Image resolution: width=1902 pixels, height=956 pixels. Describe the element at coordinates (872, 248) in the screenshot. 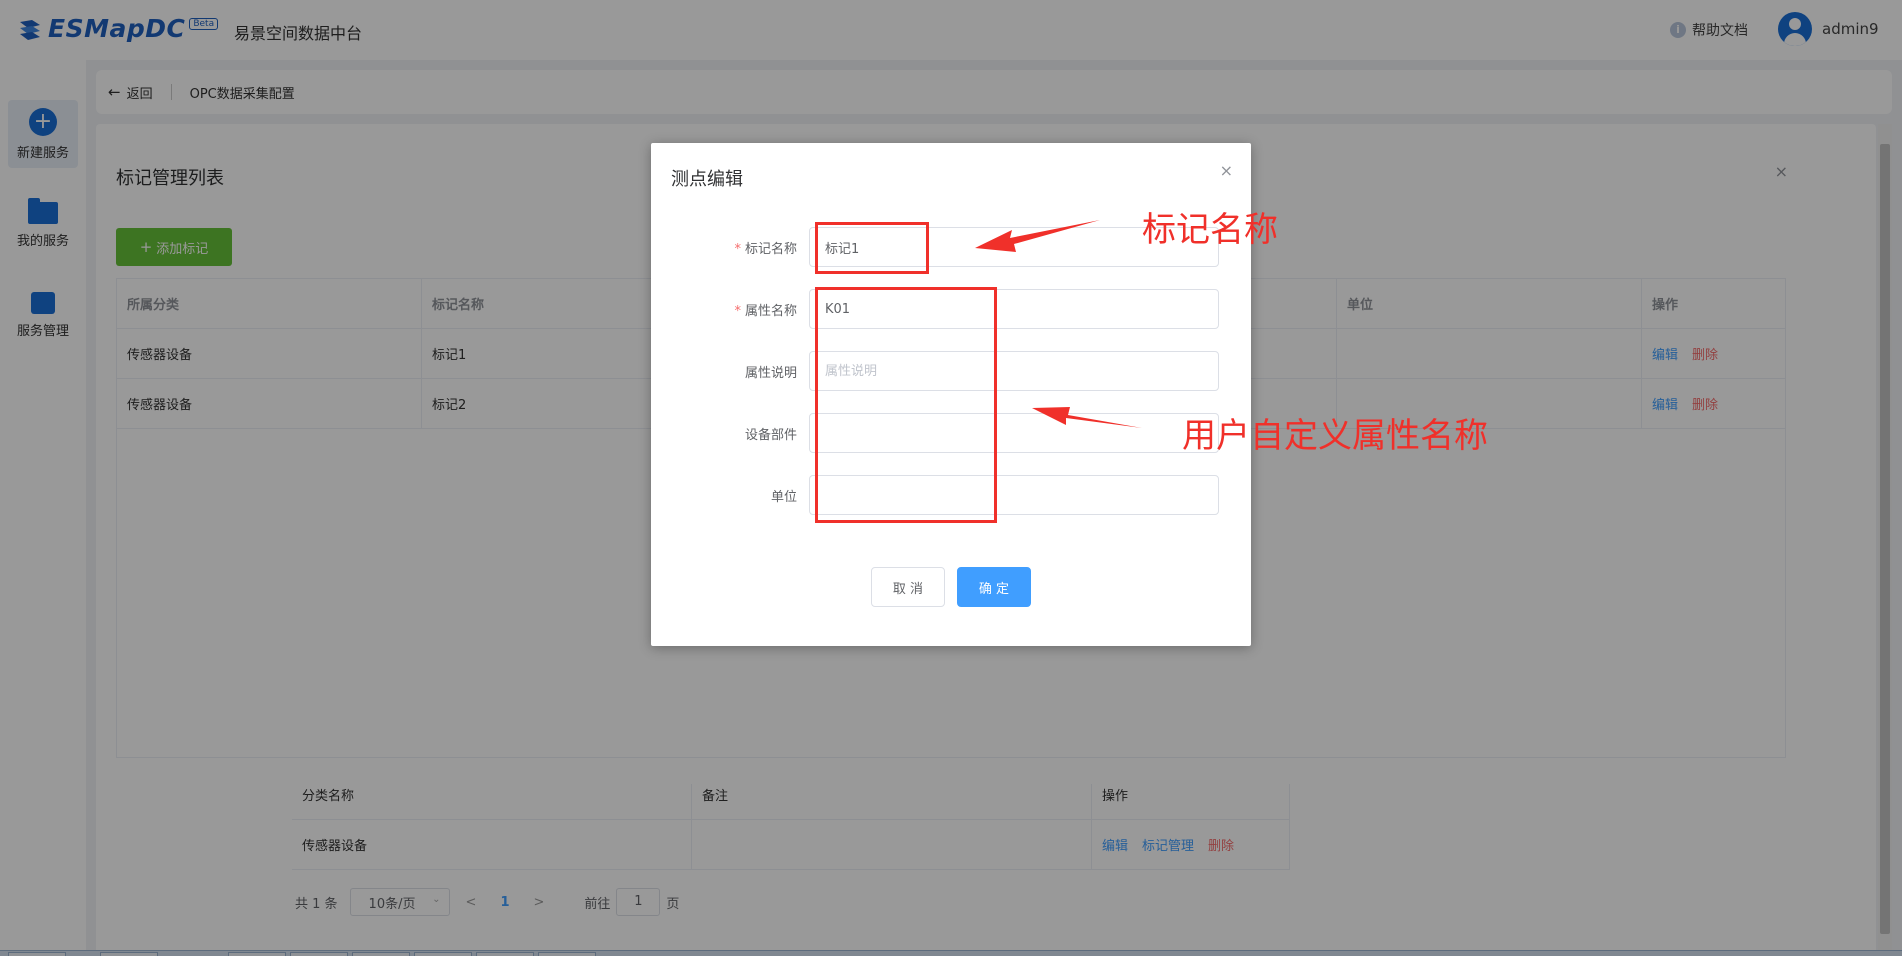

I see `annotation-box-mark-name` at that location.